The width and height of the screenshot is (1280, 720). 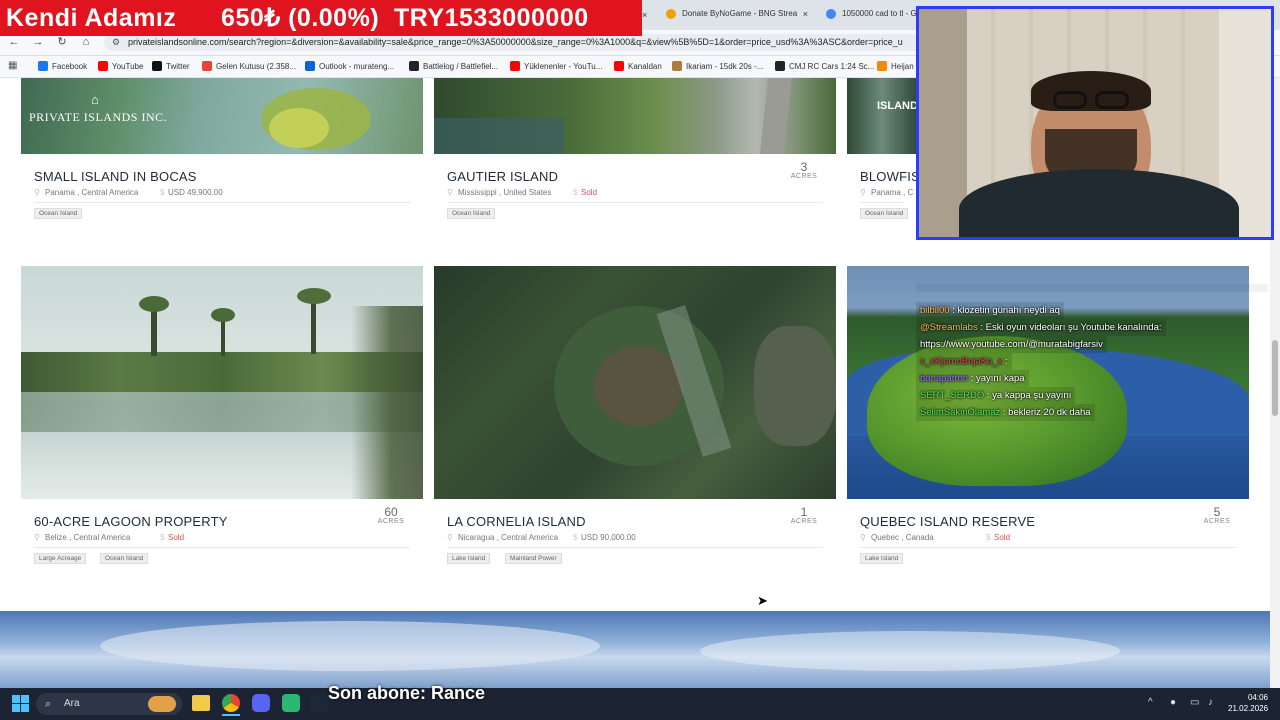 I want to click on bookmark-item: Twitter, so click(x=171, y=66).